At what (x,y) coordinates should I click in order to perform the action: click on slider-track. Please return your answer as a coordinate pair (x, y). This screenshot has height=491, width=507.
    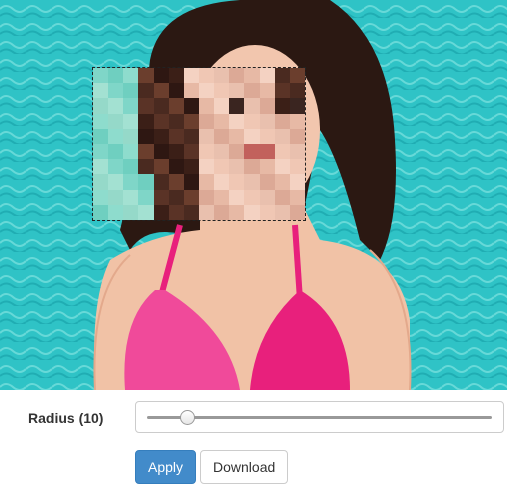
    Looking at the image, I should click on (319, 417).